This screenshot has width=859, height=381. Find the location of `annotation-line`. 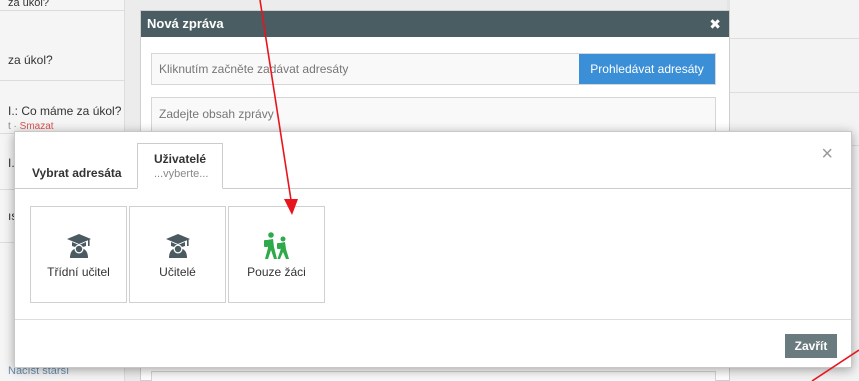

annotation-line is located at coordinates (835, 365).